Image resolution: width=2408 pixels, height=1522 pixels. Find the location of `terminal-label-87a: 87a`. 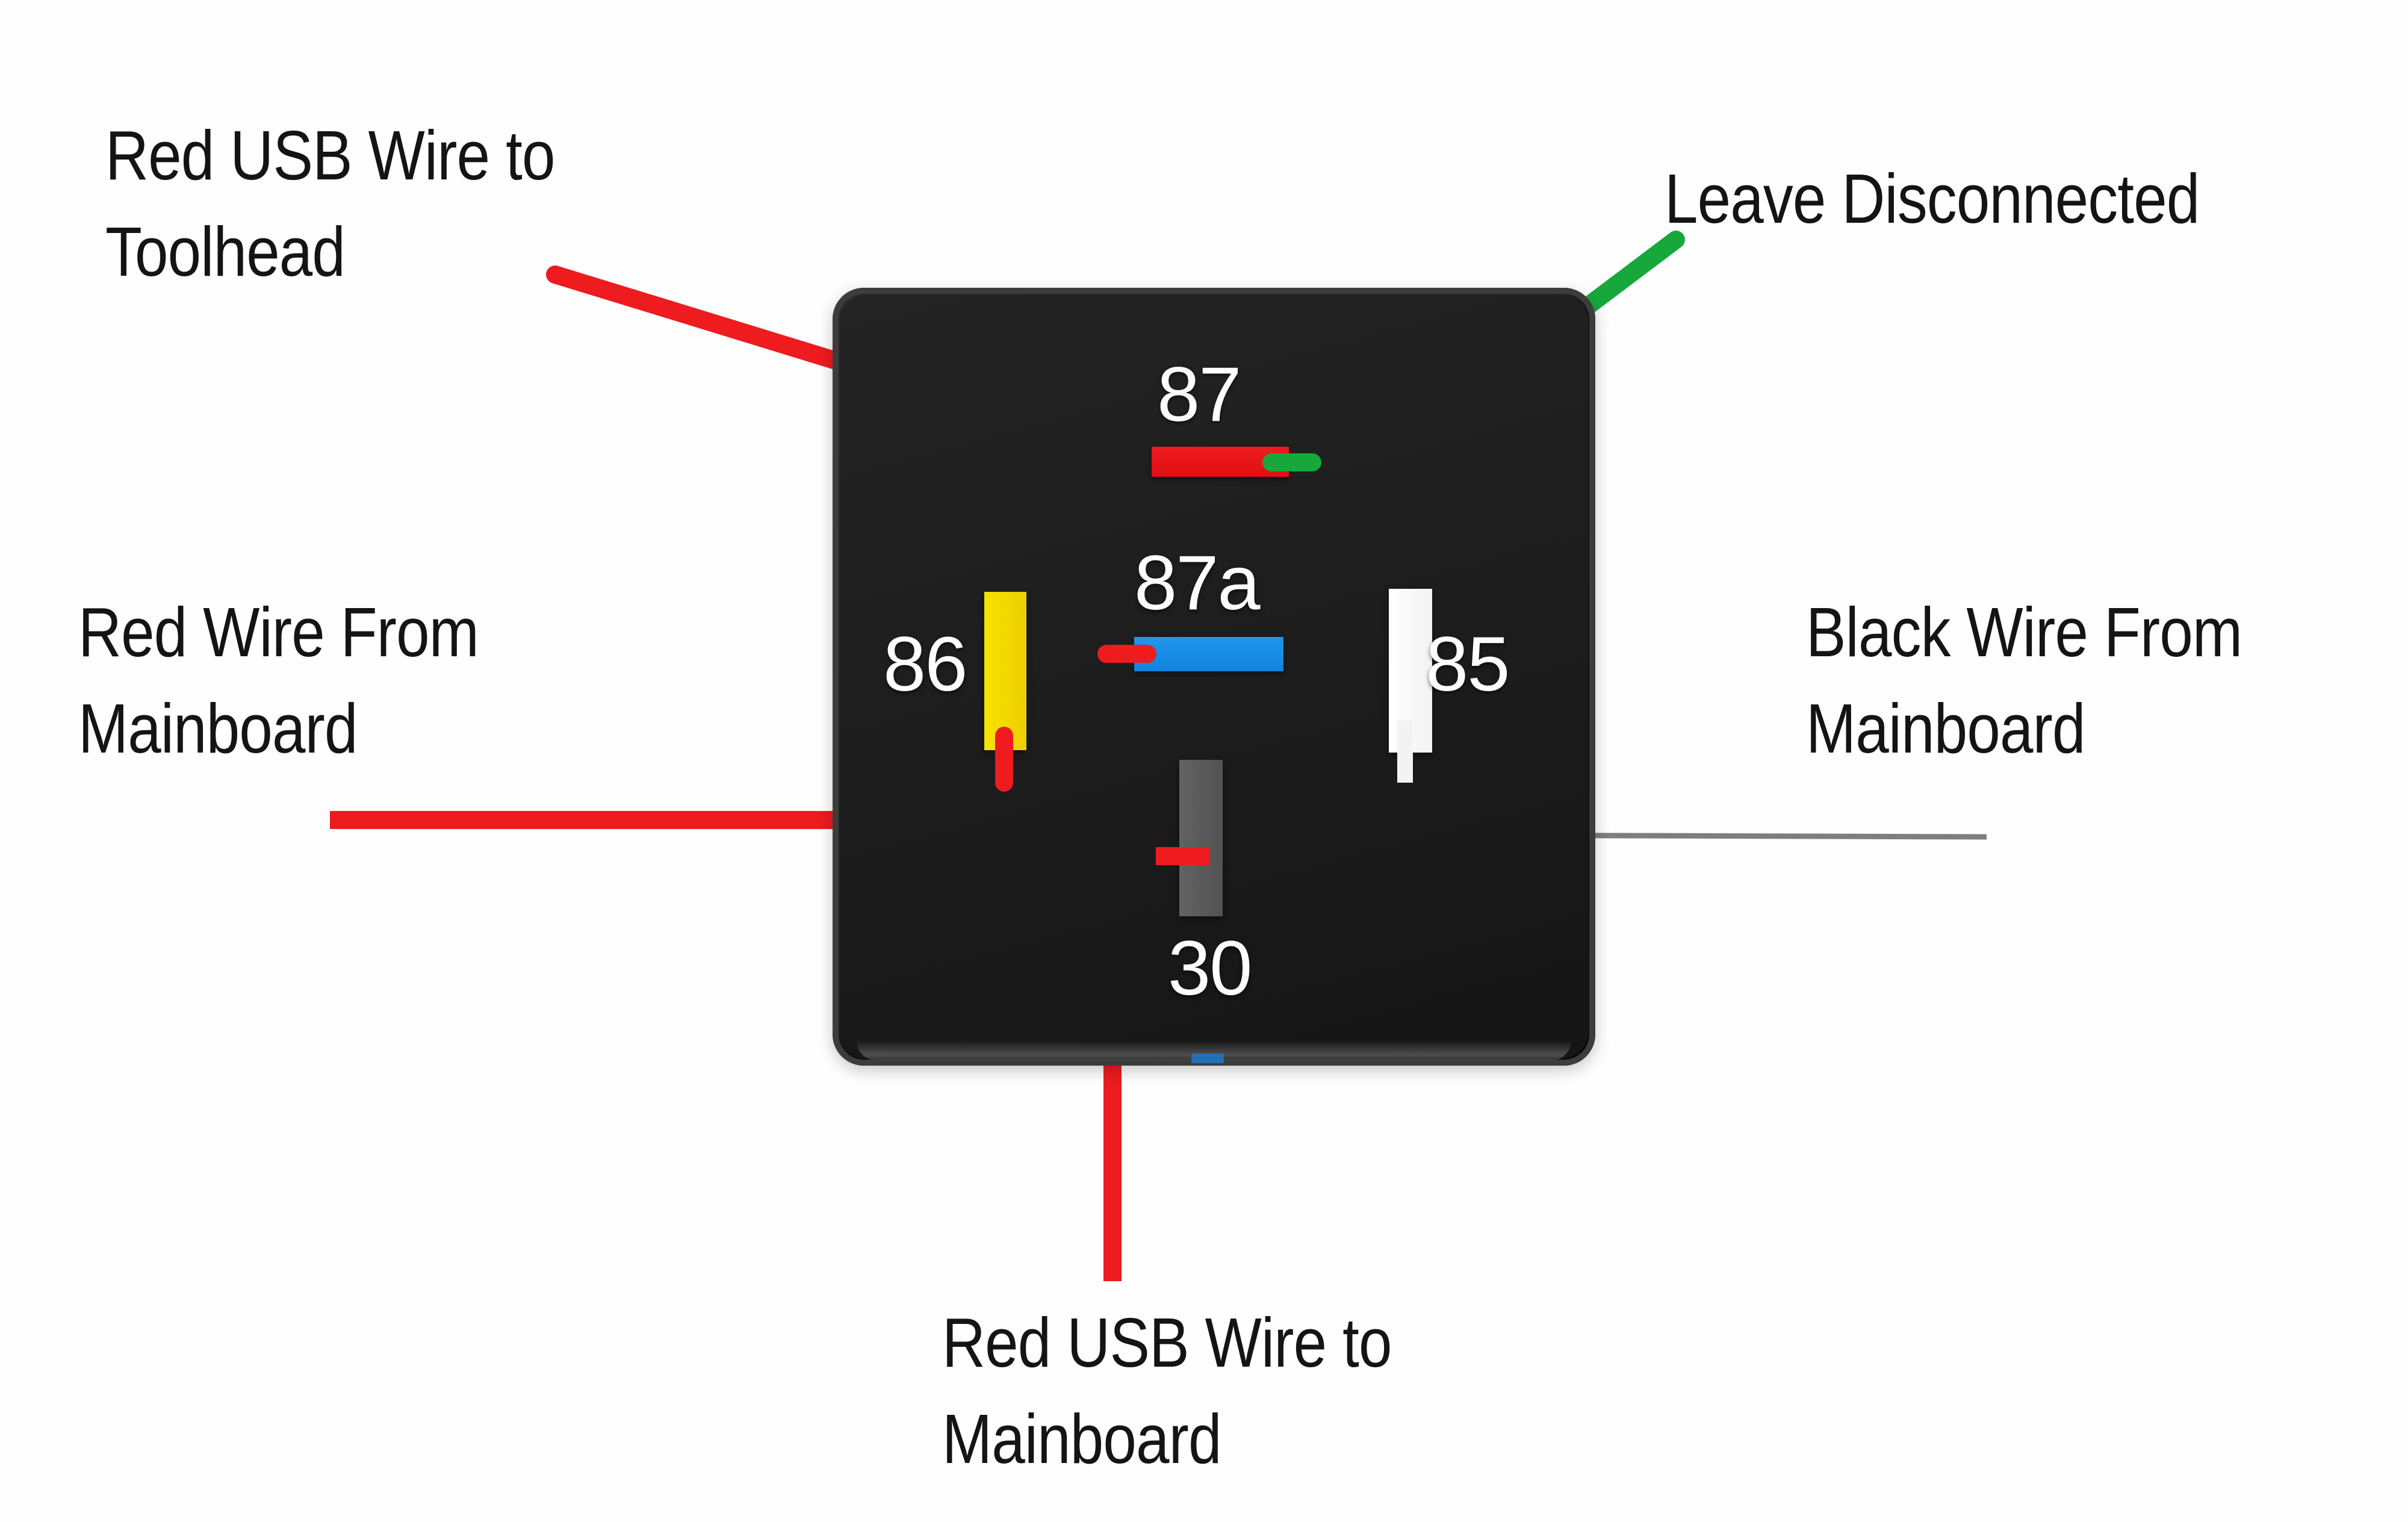

terminal-label-87a: 87a is located at coordinates (1197, 583).